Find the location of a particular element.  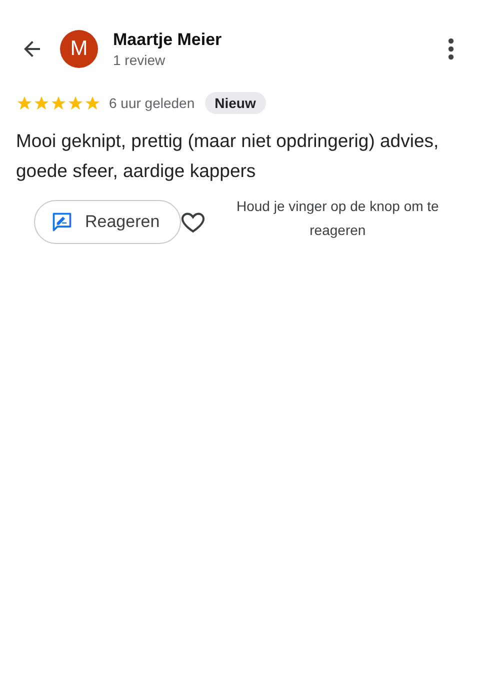

hint-text: Houd je vinger op de knop om te reageren is located at coordinates (337, 218).